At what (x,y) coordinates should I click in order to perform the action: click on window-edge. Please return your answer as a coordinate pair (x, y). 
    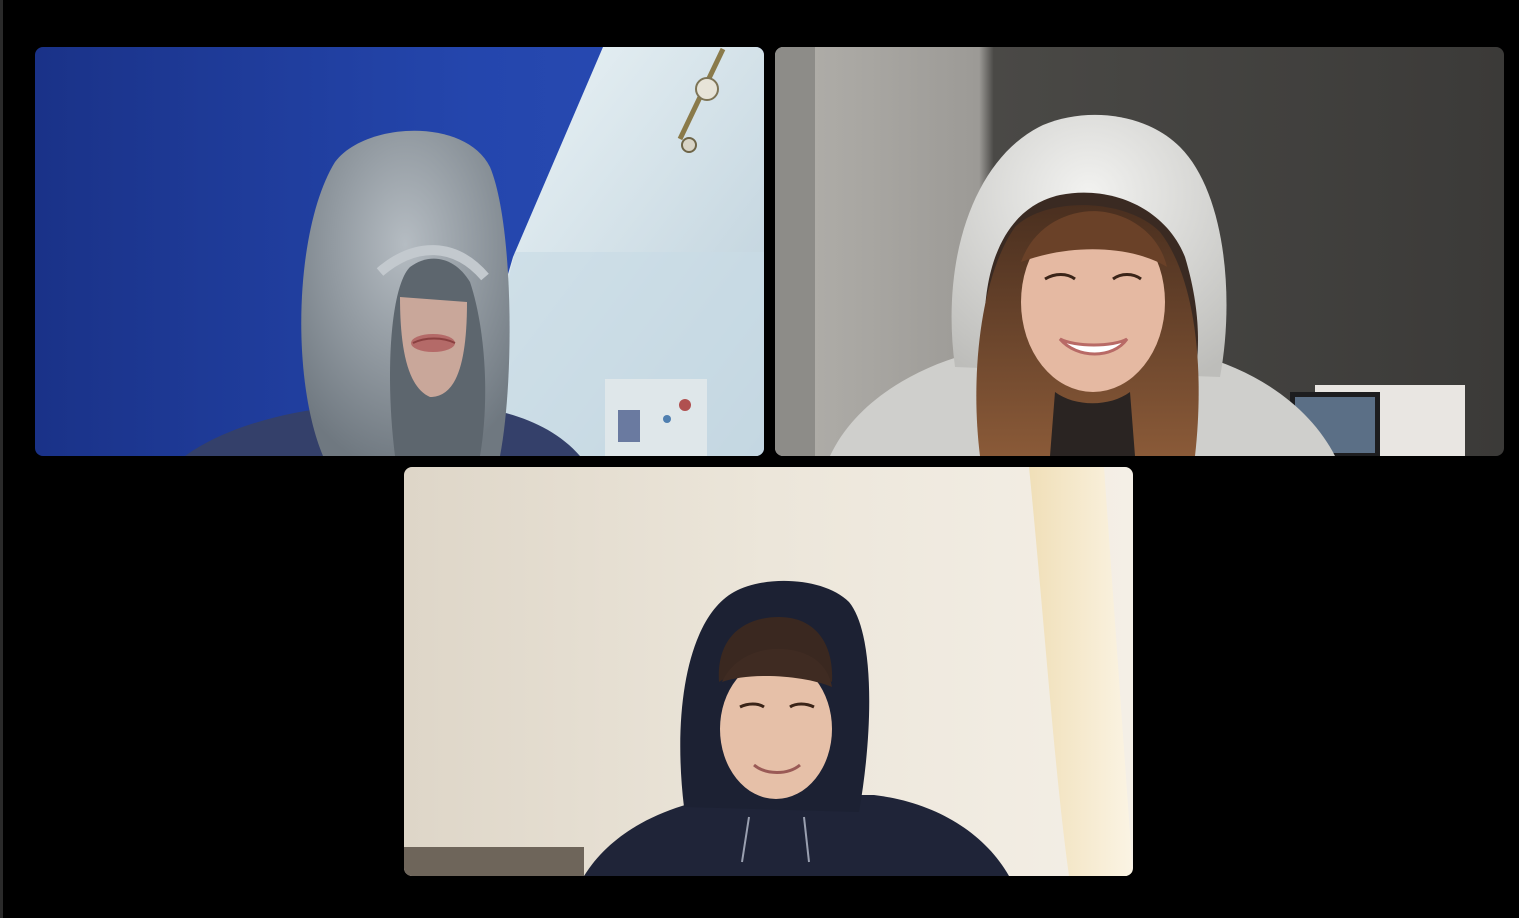
    Looking at the image, I should click on (1, 459).